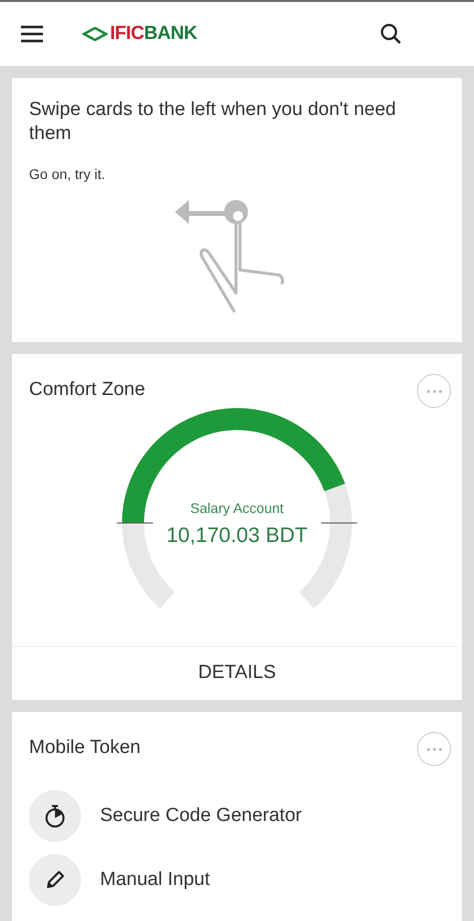 The width and height of the screenshot is (474, 921). What do you see at coordinates (67, 174) in the screenshot?
I see `hint-text: Go on, try it.` at bounding box center [67, 174].